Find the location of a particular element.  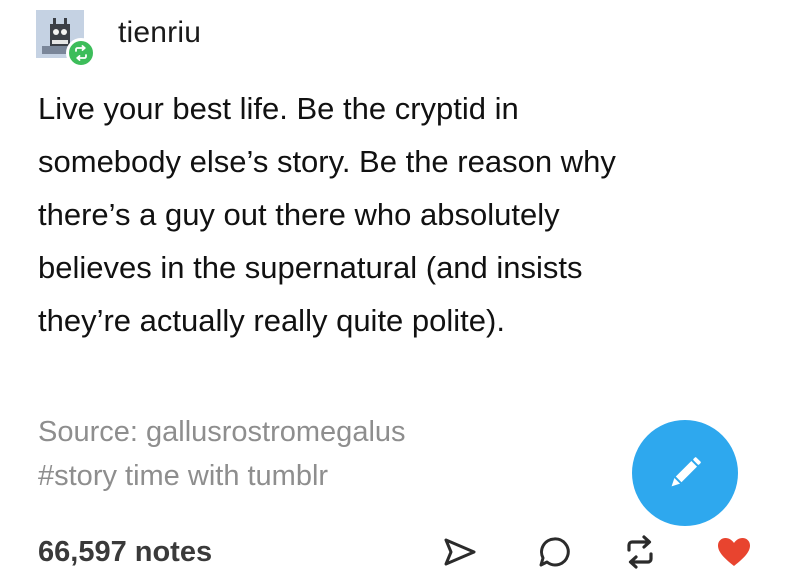

share-button is located at coordinates (460, 552).